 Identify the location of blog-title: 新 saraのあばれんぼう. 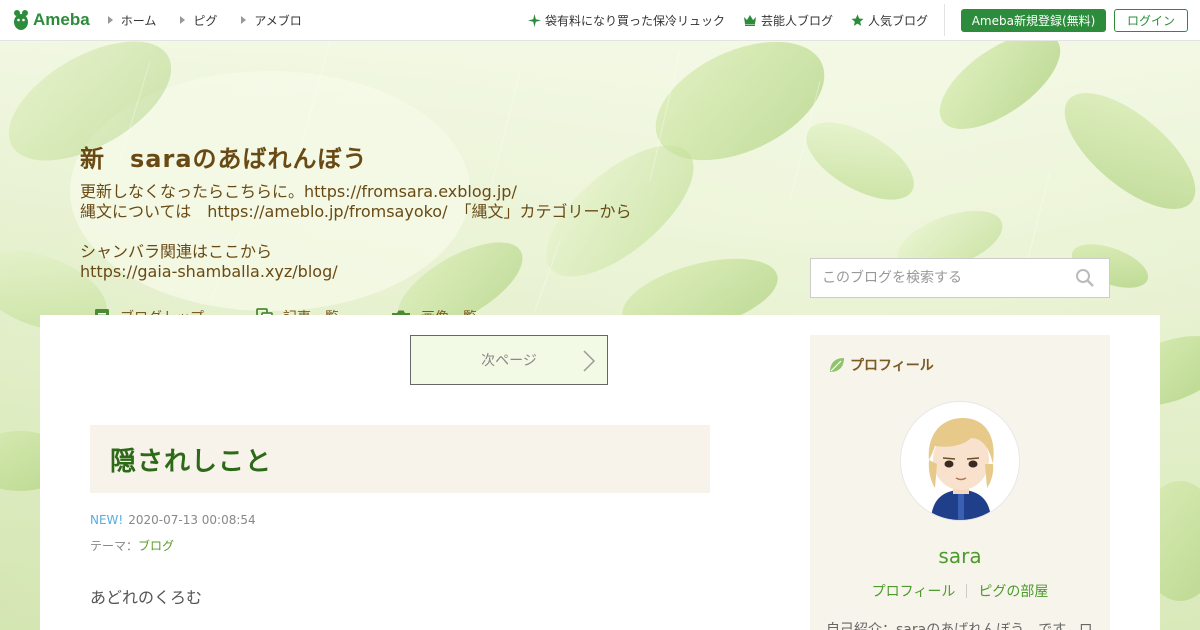
(224, 156).